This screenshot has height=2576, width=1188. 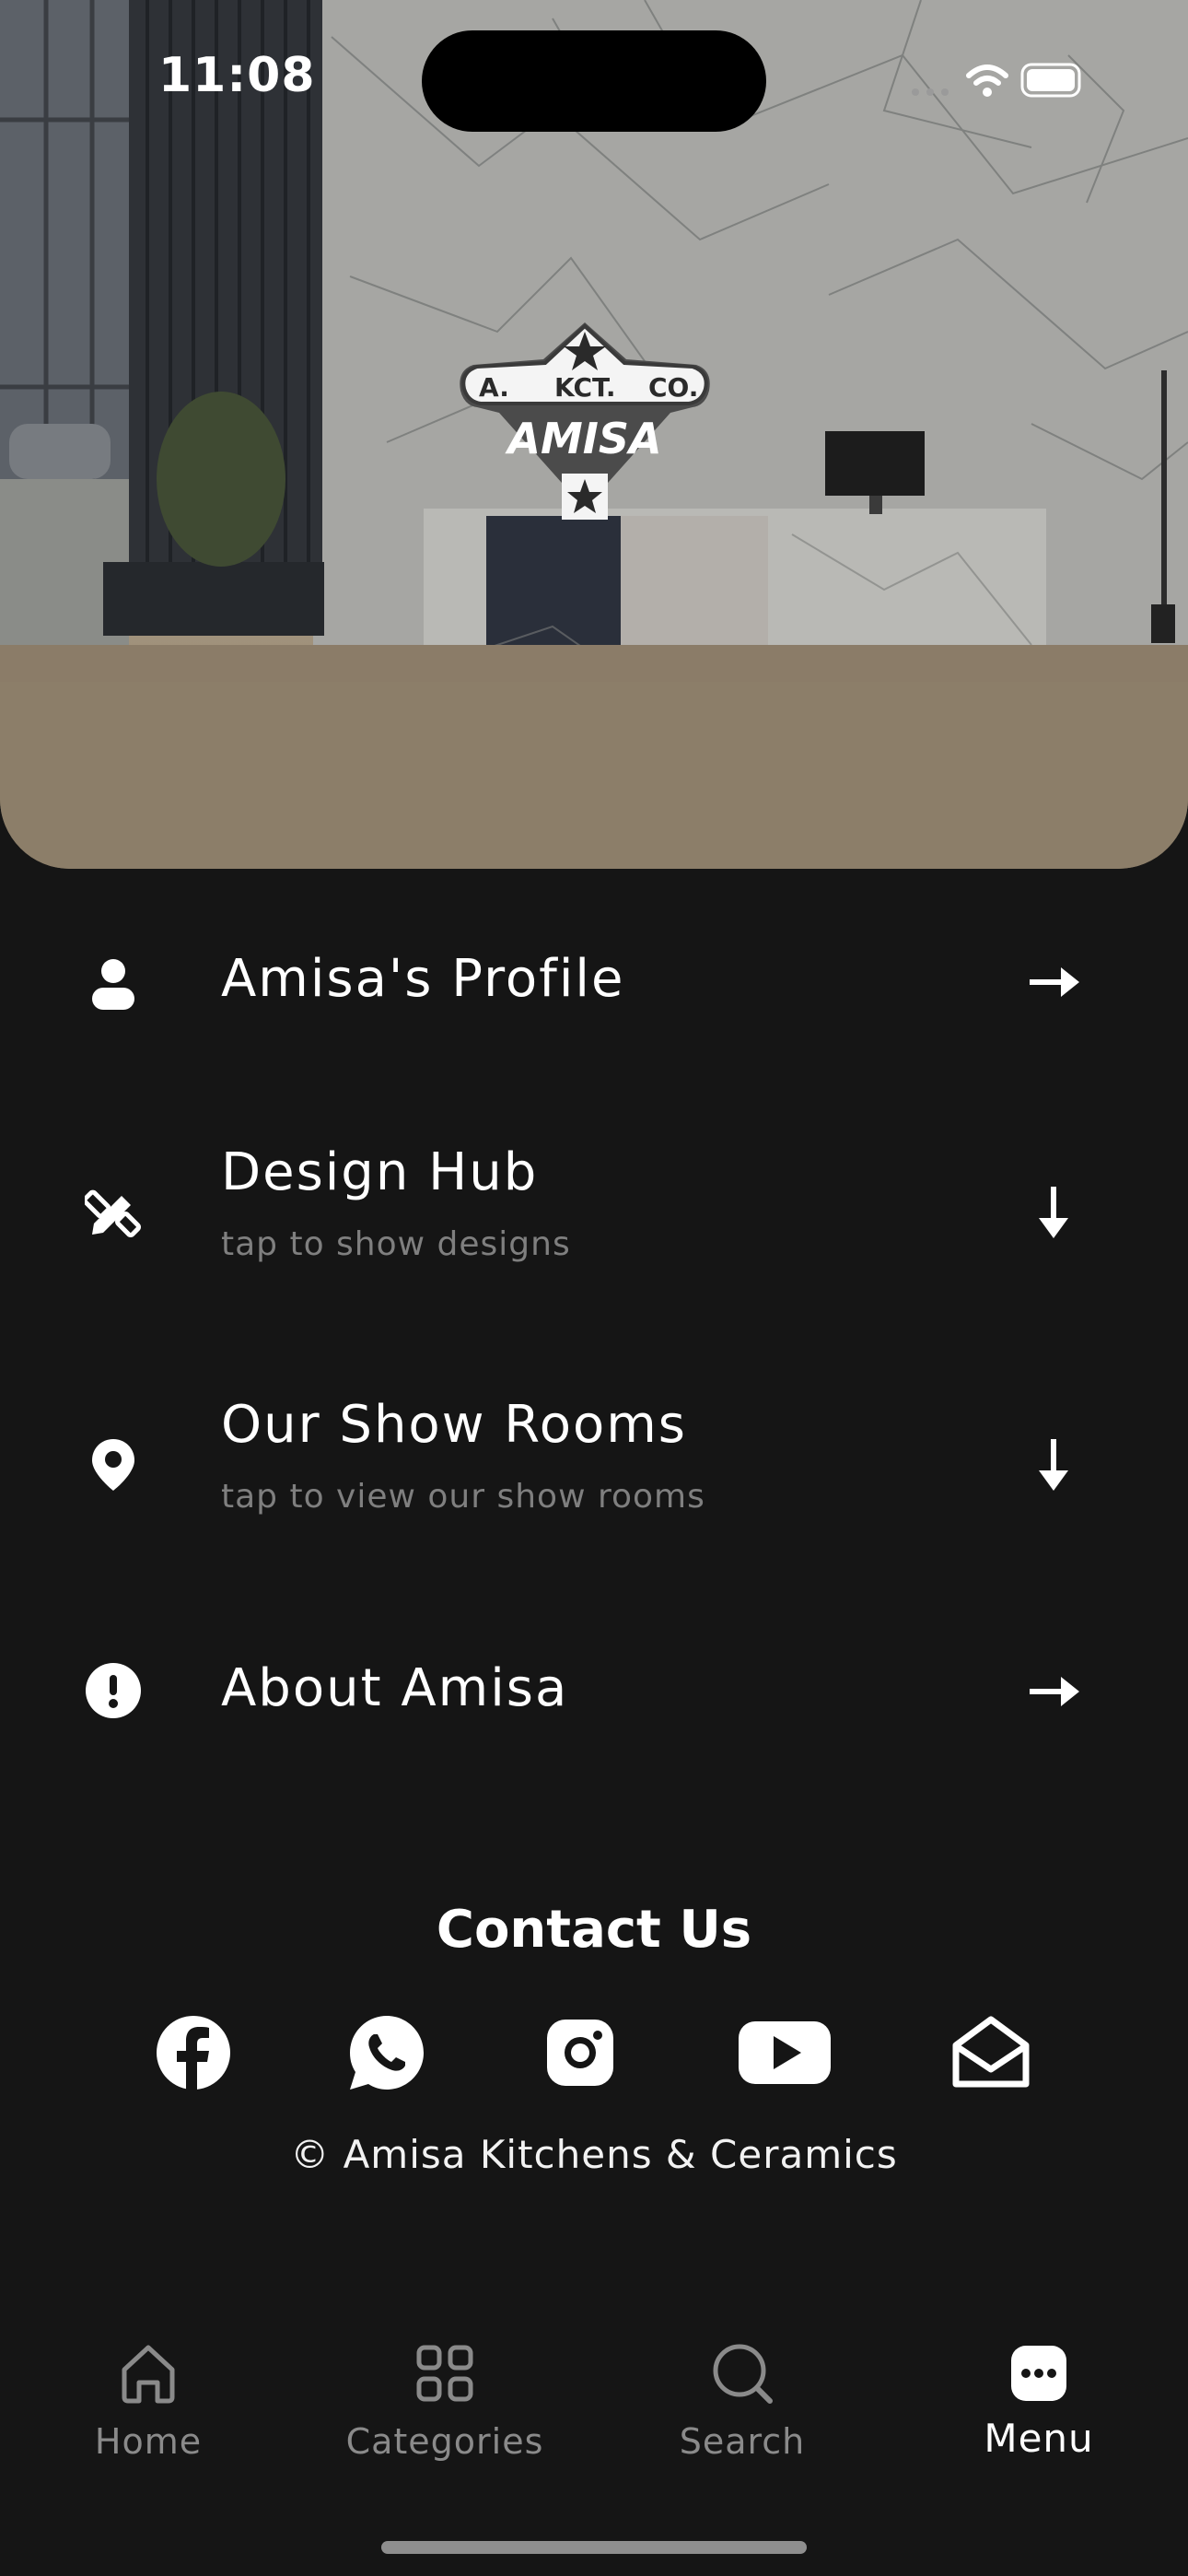 I want to click on tab-categories: Categories, so click(x=444, y=2404).